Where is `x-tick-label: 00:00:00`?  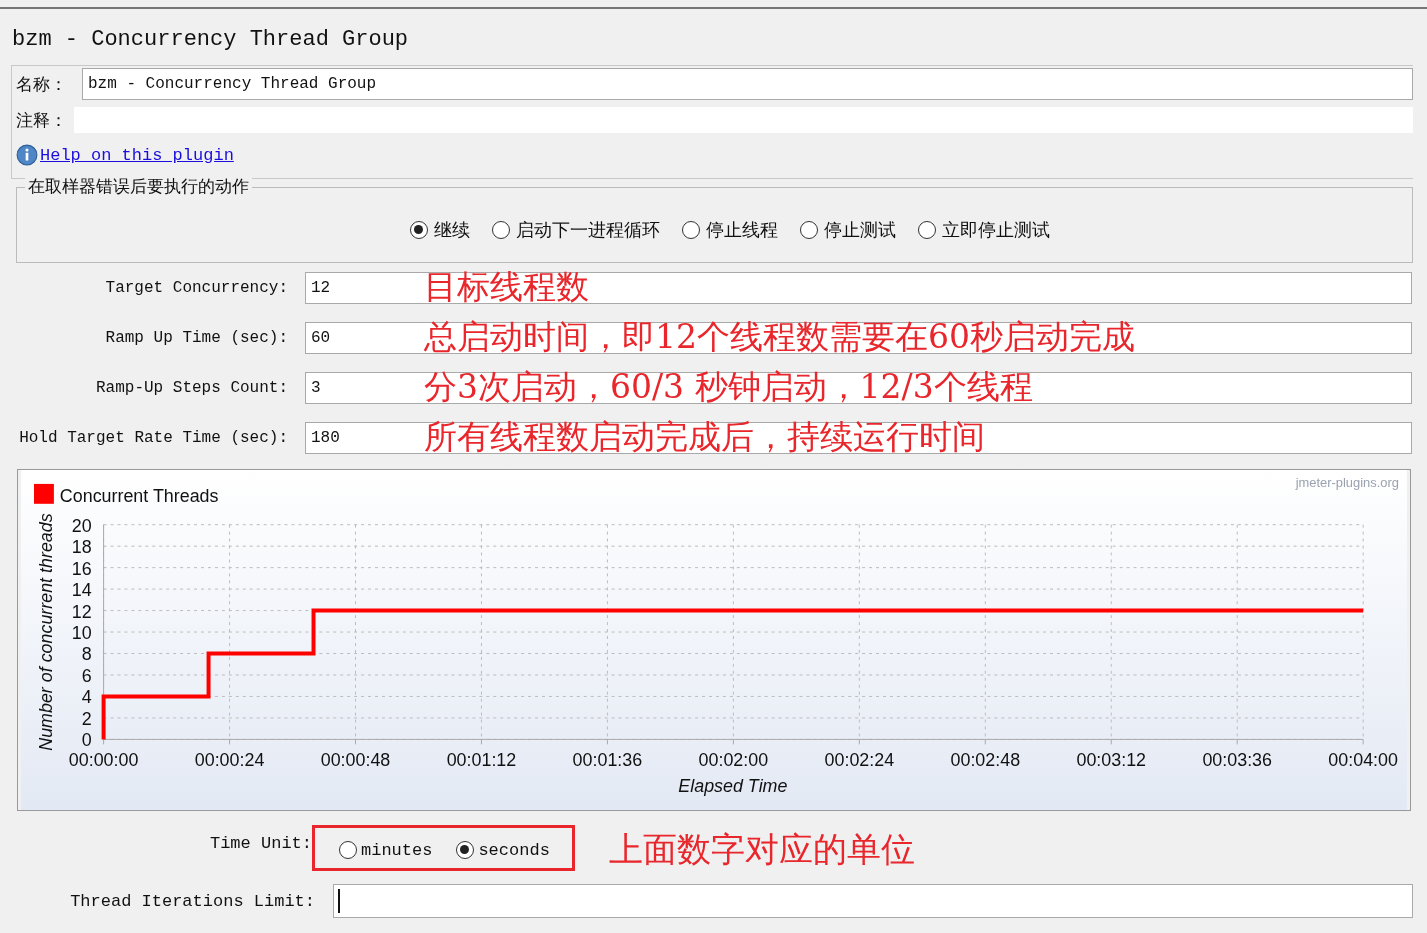 x-tick-label: 00:00:00 is located at coordinates (103, 760).